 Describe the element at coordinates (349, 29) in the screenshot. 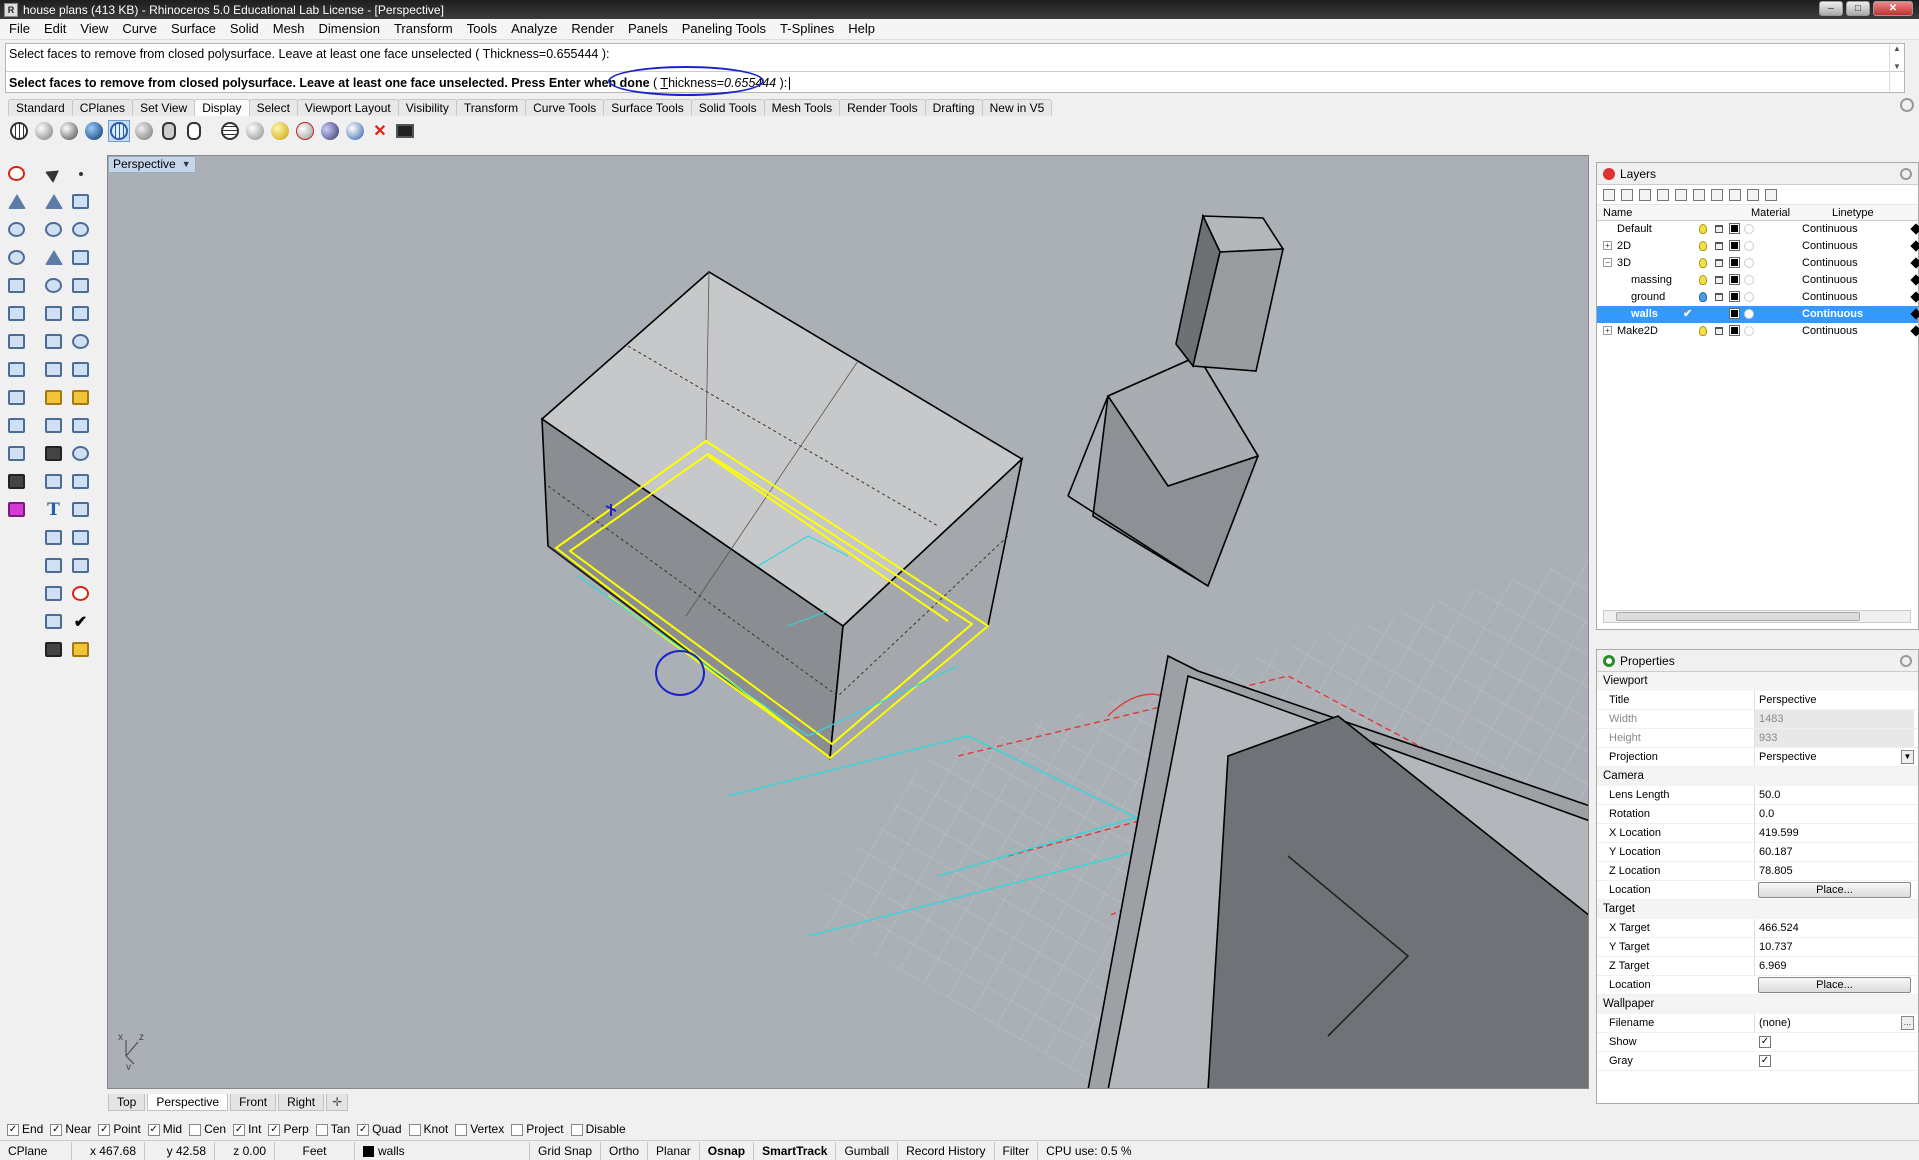

I see `menu-dimension: Dimension` at that location.